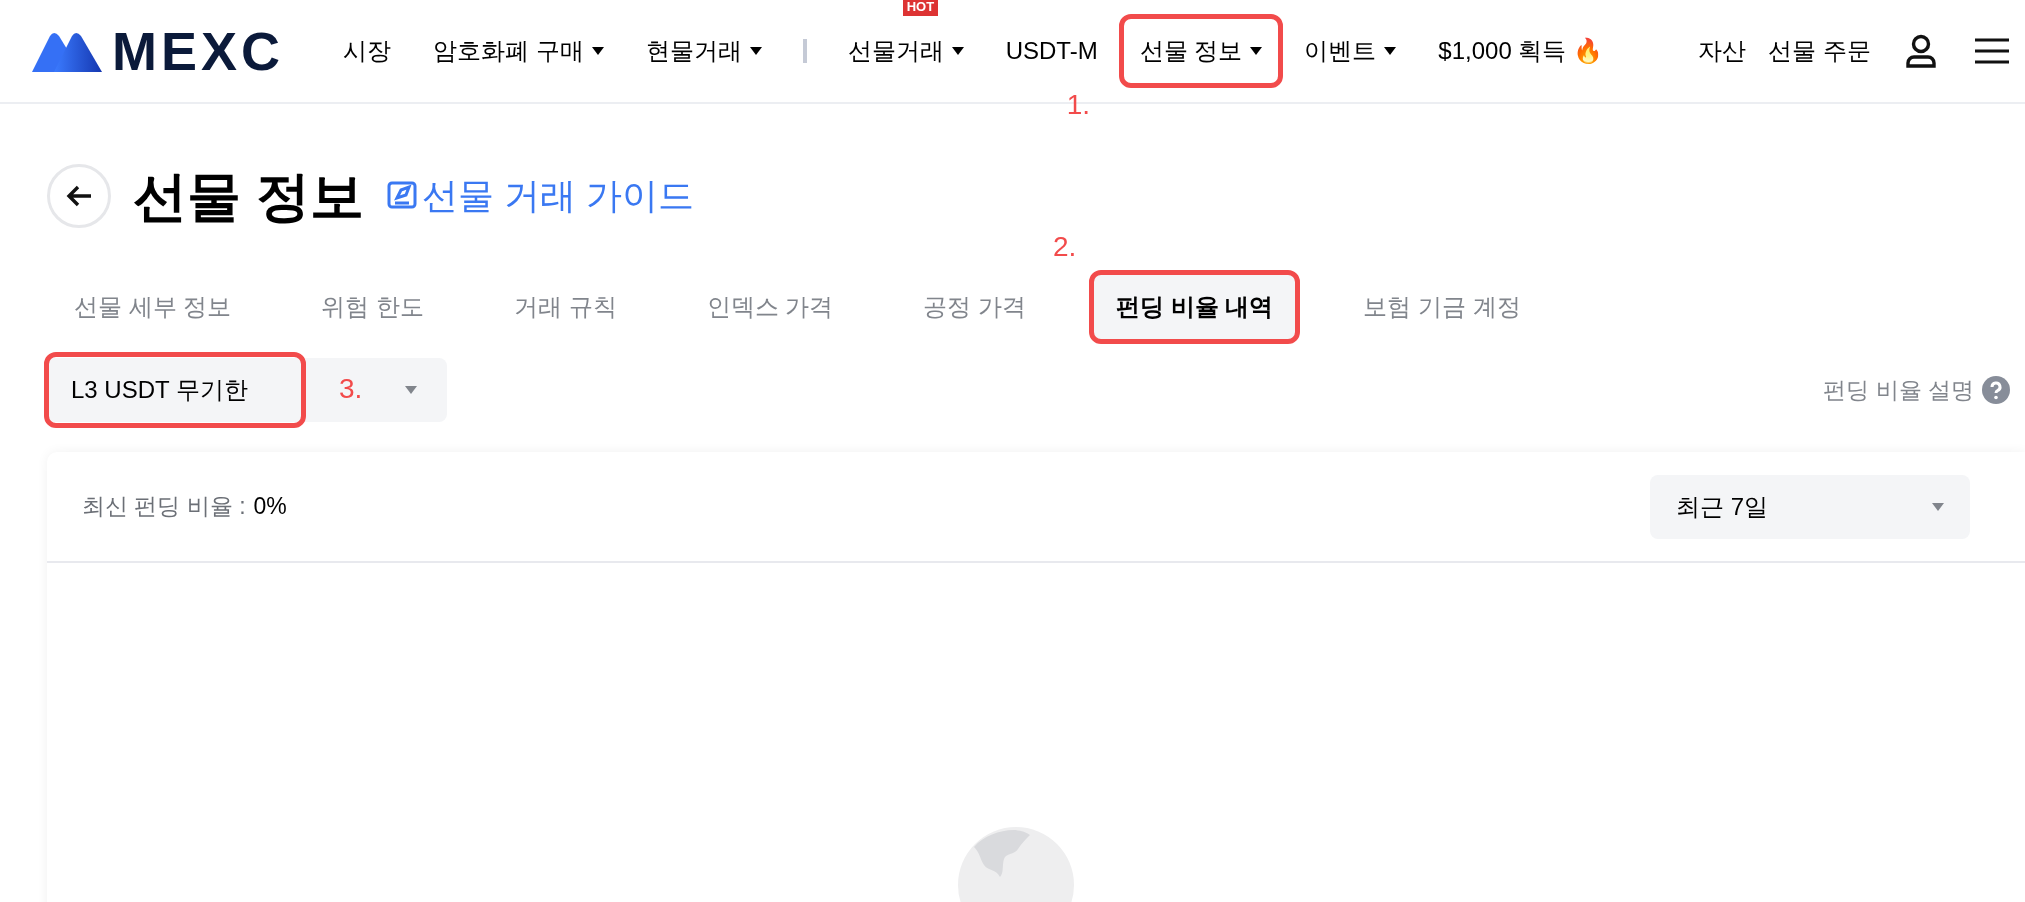 Image resolution: width=2025 pixels, height=902 pixels. What do you see at coordinates (270, 507) in the screenshot?
I see `rate-value: 0%` at bounding box center [270, 507].